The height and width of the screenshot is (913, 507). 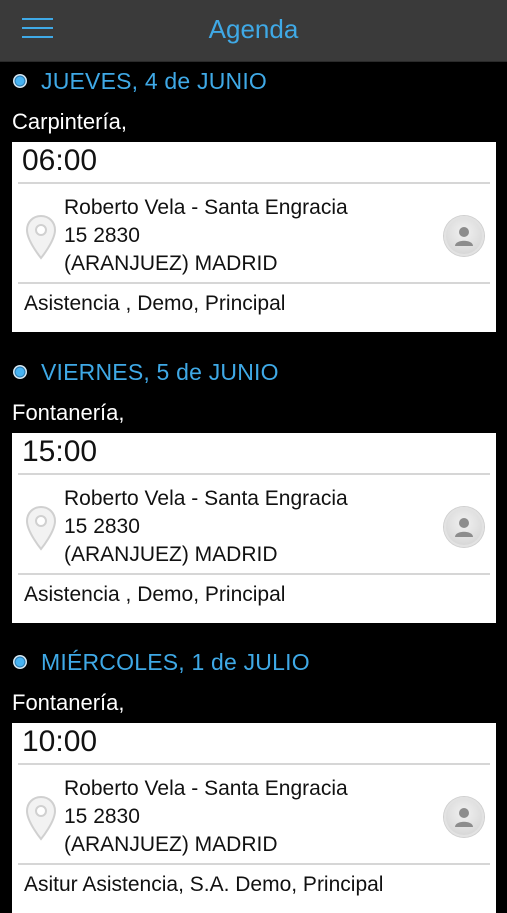 I want to click on day-header: JUEVES, 4 de JUNIO, so click(x=253, y=82).